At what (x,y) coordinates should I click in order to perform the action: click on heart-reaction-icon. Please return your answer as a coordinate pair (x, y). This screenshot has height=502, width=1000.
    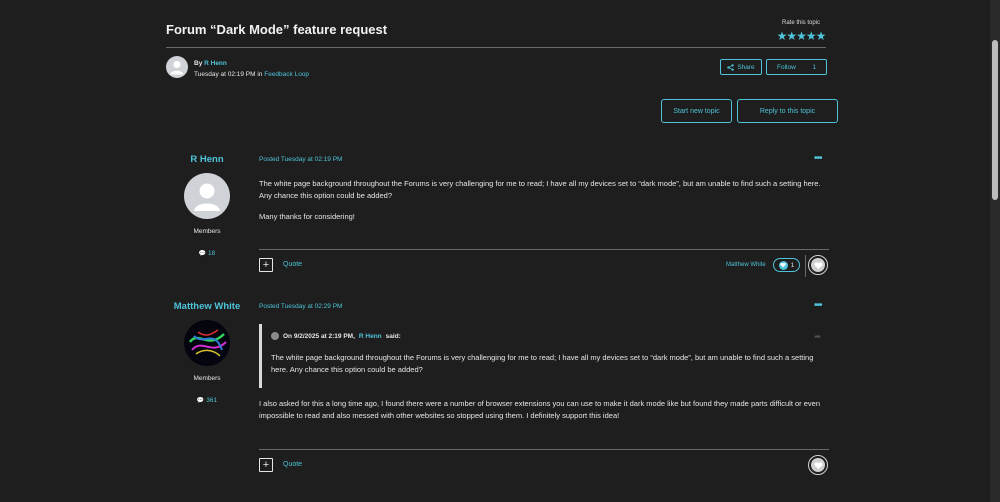
    Looking at the image, I should click on (783, 265).